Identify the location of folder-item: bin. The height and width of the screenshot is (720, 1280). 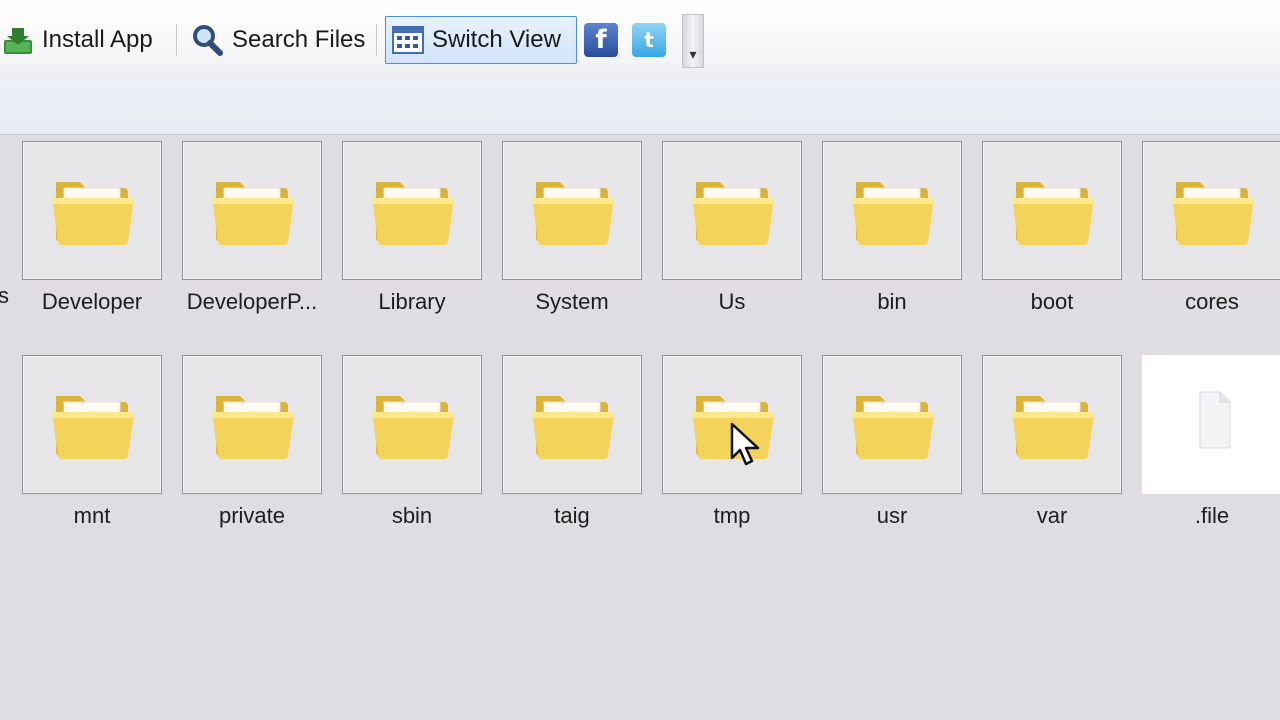
(892, 231).